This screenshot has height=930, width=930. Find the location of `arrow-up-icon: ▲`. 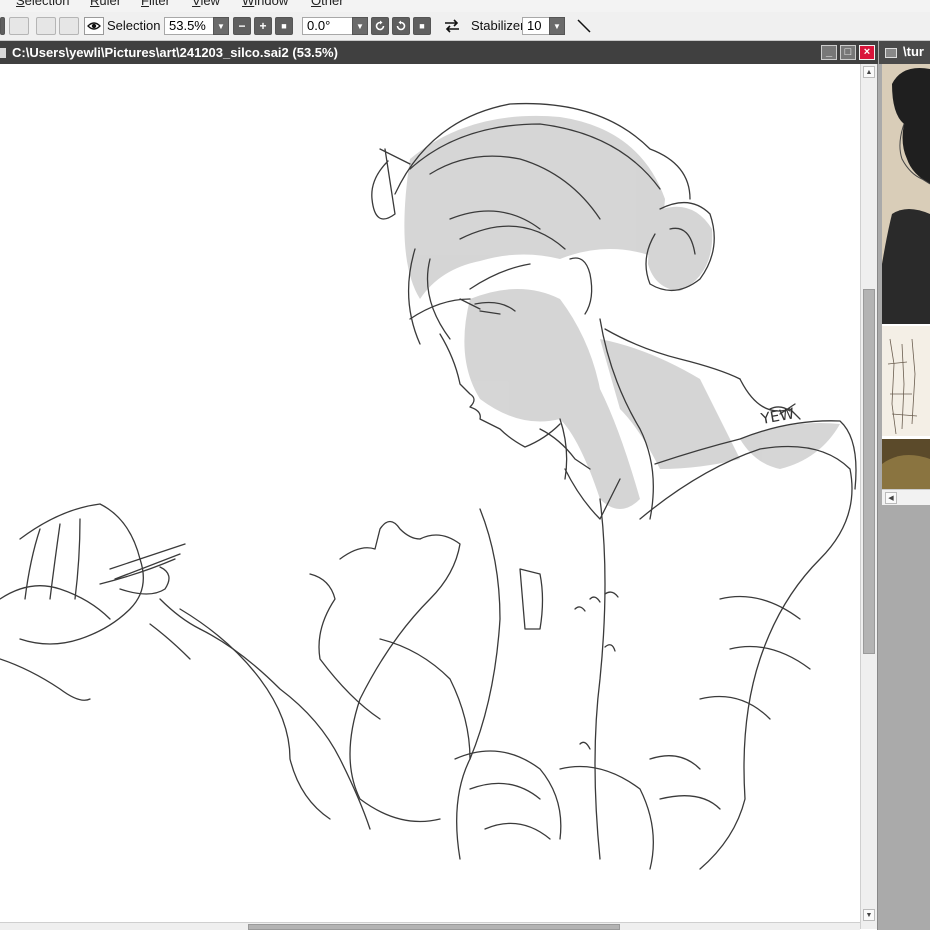

arrow-up-icon: ▲ is located at coordinates (869, 72).